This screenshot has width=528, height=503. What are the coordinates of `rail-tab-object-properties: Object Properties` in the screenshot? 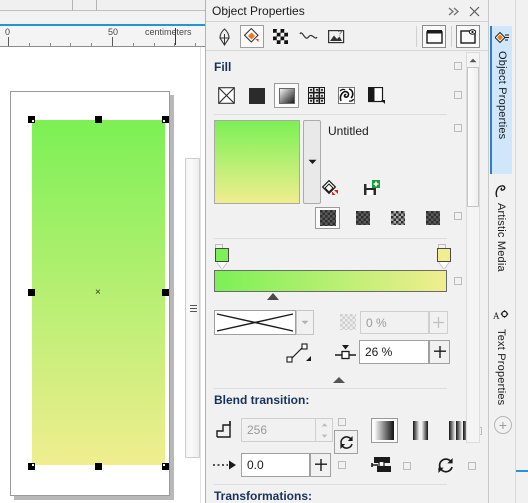 It's located at (501, 100).